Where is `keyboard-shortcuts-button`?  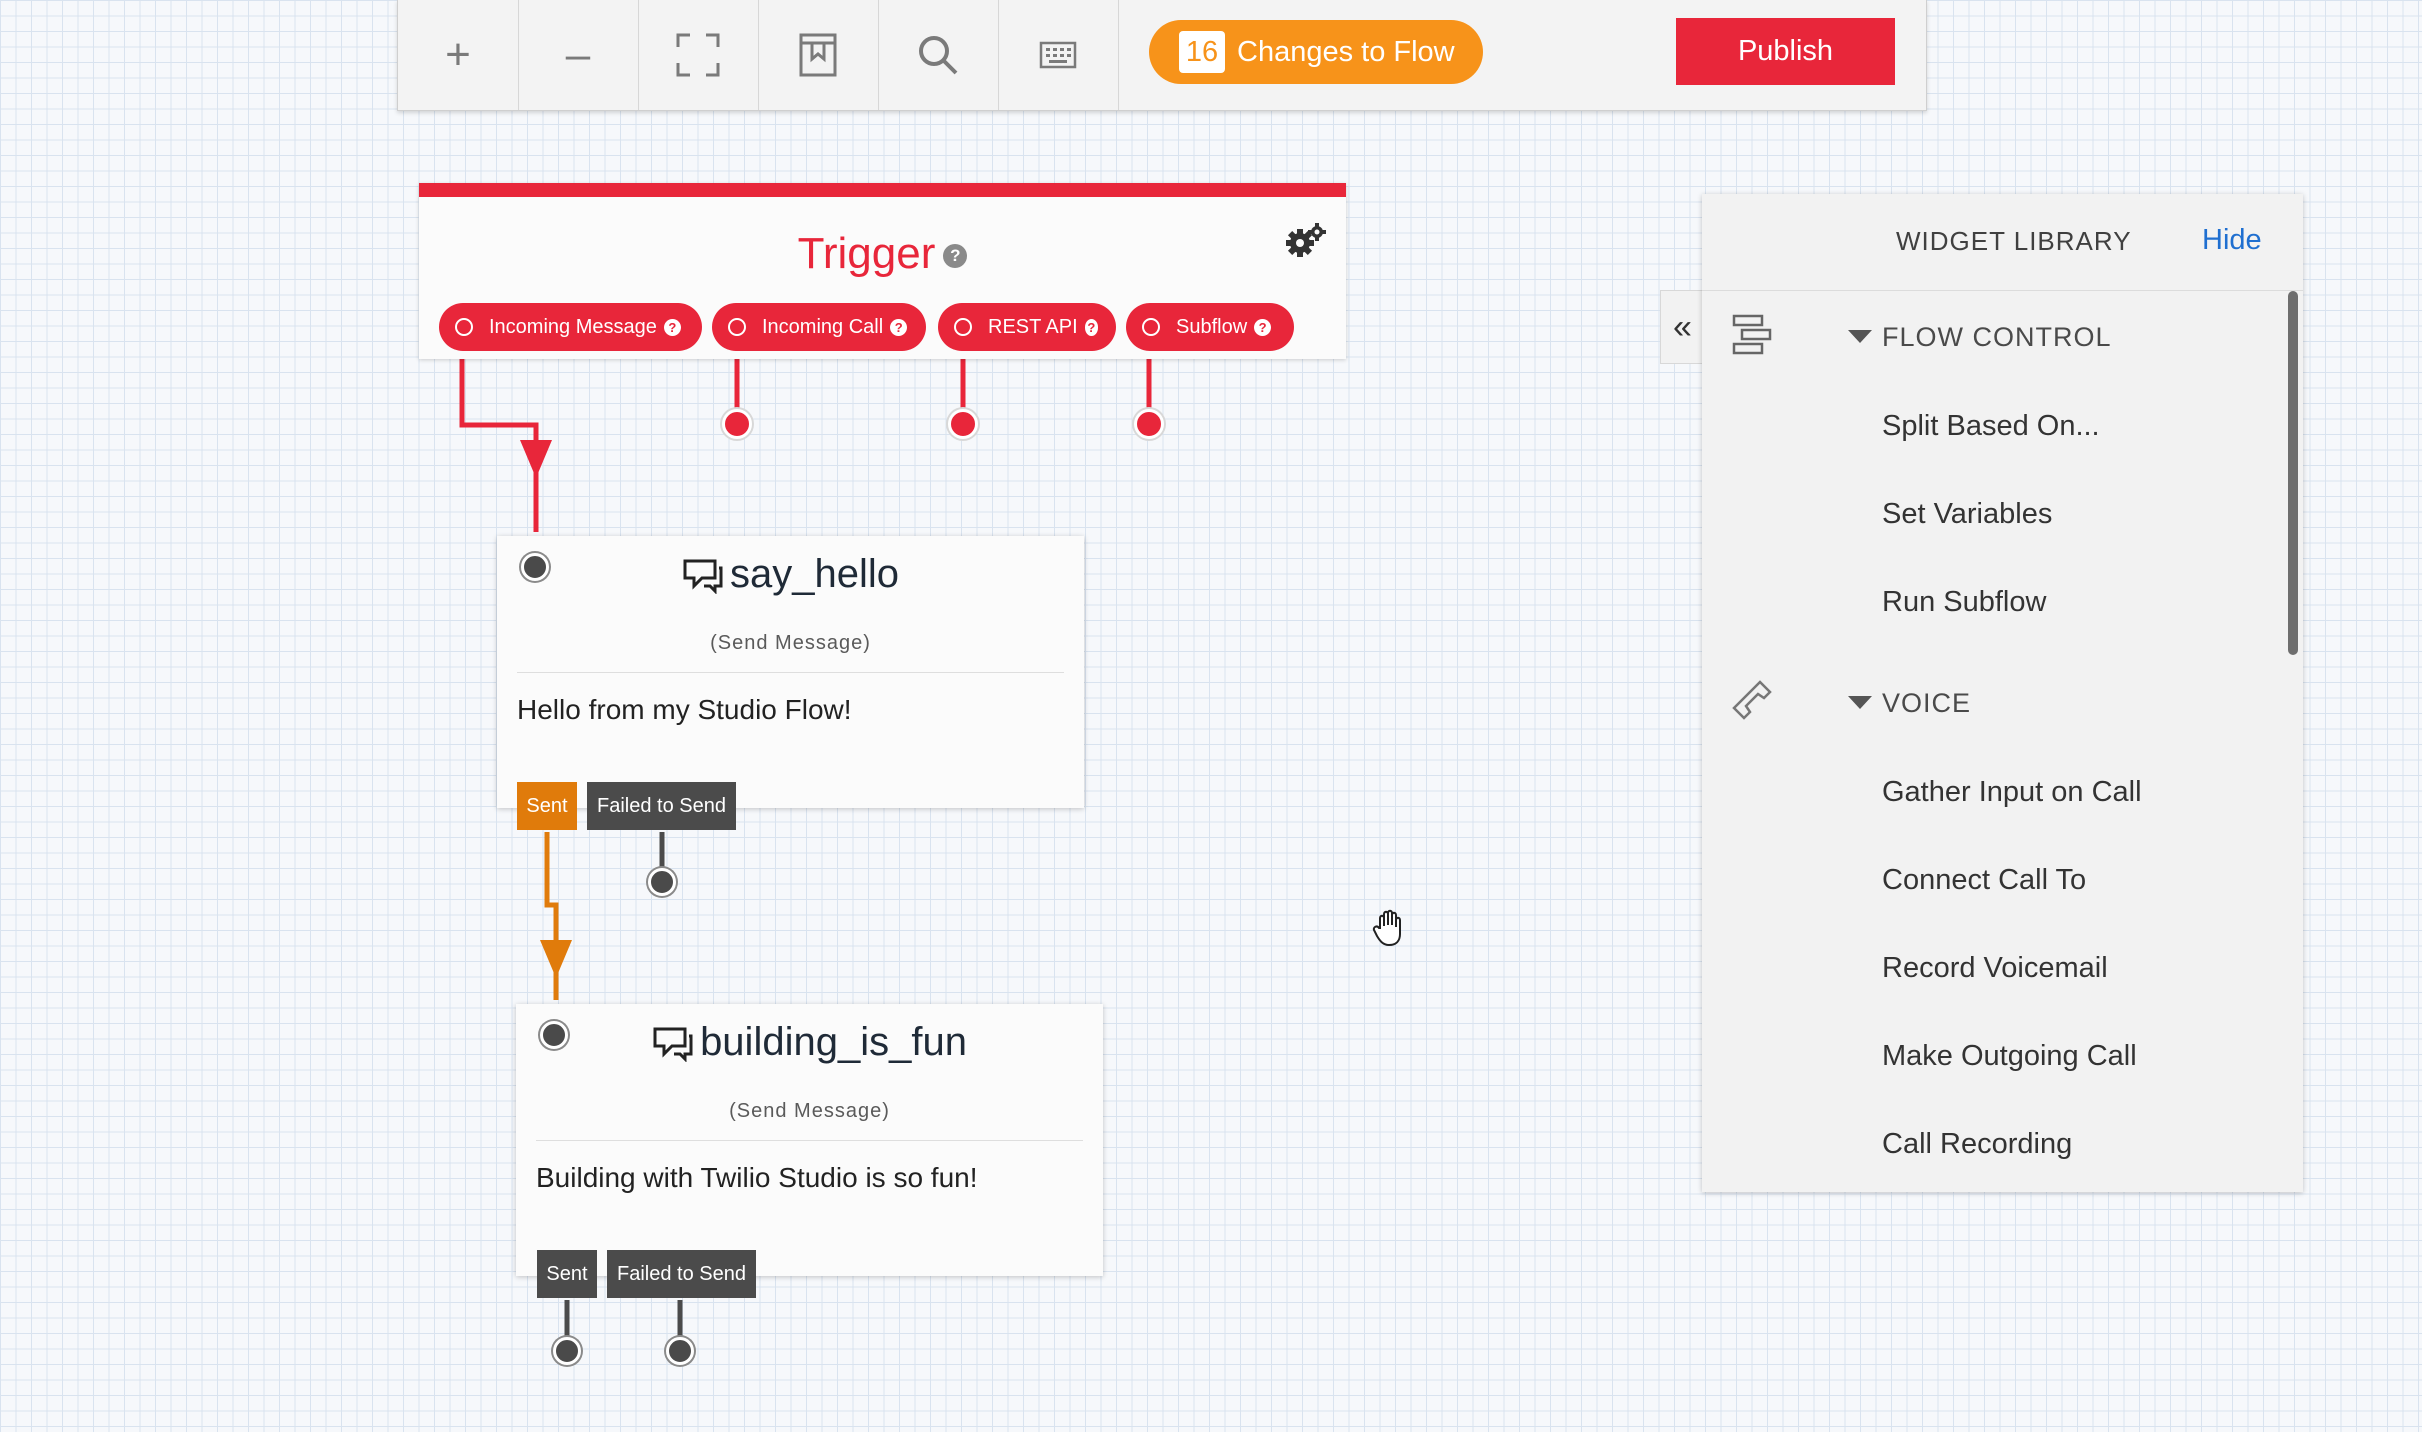
keyboard-shortcuts-button is located at coordinates (1058, 55).